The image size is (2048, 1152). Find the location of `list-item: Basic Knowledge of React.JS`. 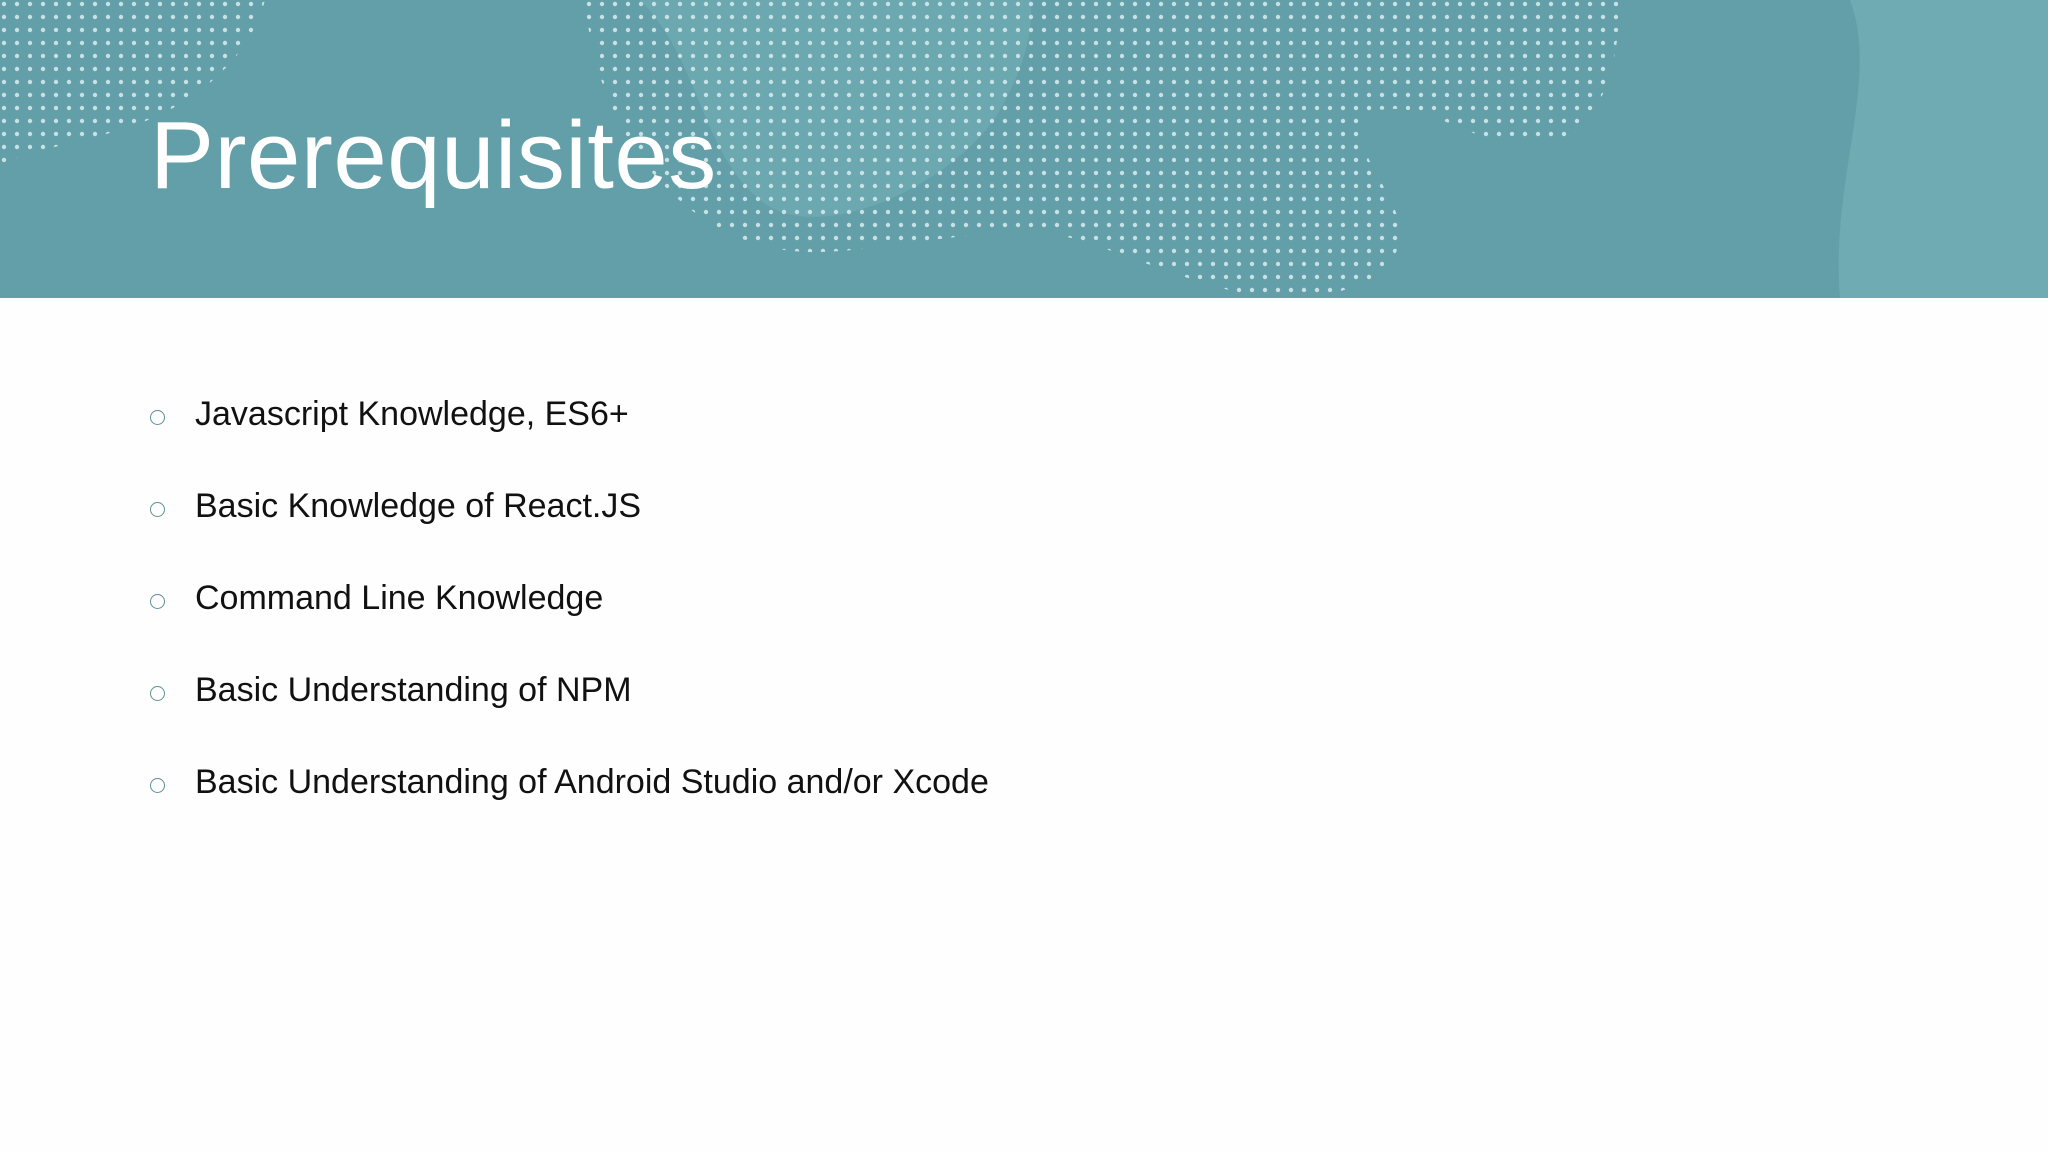

list-item: Basic Knowledge of React.JS is located at coordinates (569, 506).